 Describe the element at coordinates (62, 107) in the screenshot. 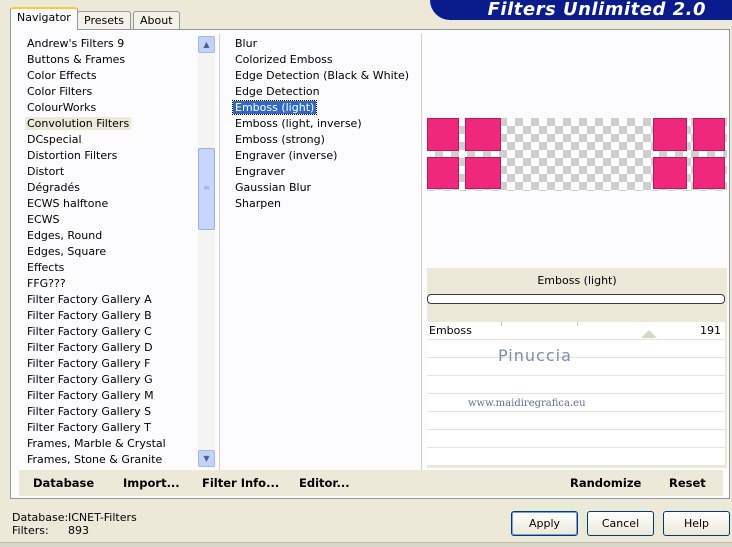

I see `category-label: ColourWorks` at that location.